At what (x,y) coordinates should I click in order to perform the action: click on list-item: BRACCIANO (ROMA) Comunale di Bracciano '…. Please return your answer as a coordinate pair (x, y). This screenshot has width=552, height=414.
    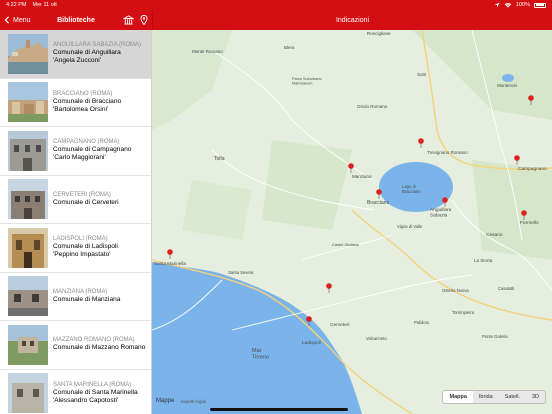
    Looking at the image, I should click on (75, 103).